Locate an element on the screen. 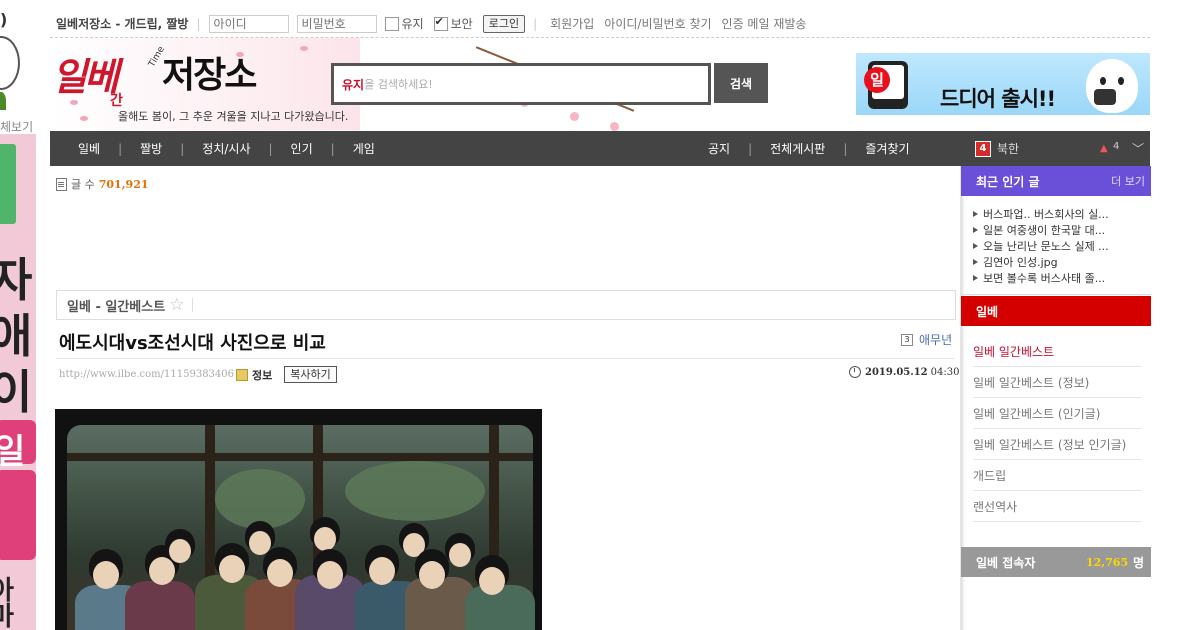 This screenshot has width=1200, height=630. nk-rank-badge: 4 is located at coordinates (983, 148).